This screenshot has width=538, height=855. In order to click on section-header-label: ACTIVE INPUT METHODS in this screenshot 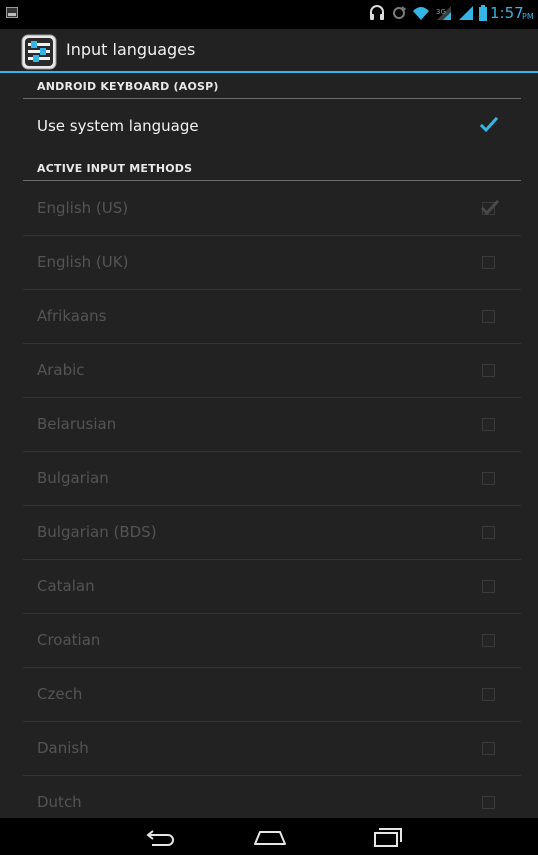, I will do `click(115, 168)`.